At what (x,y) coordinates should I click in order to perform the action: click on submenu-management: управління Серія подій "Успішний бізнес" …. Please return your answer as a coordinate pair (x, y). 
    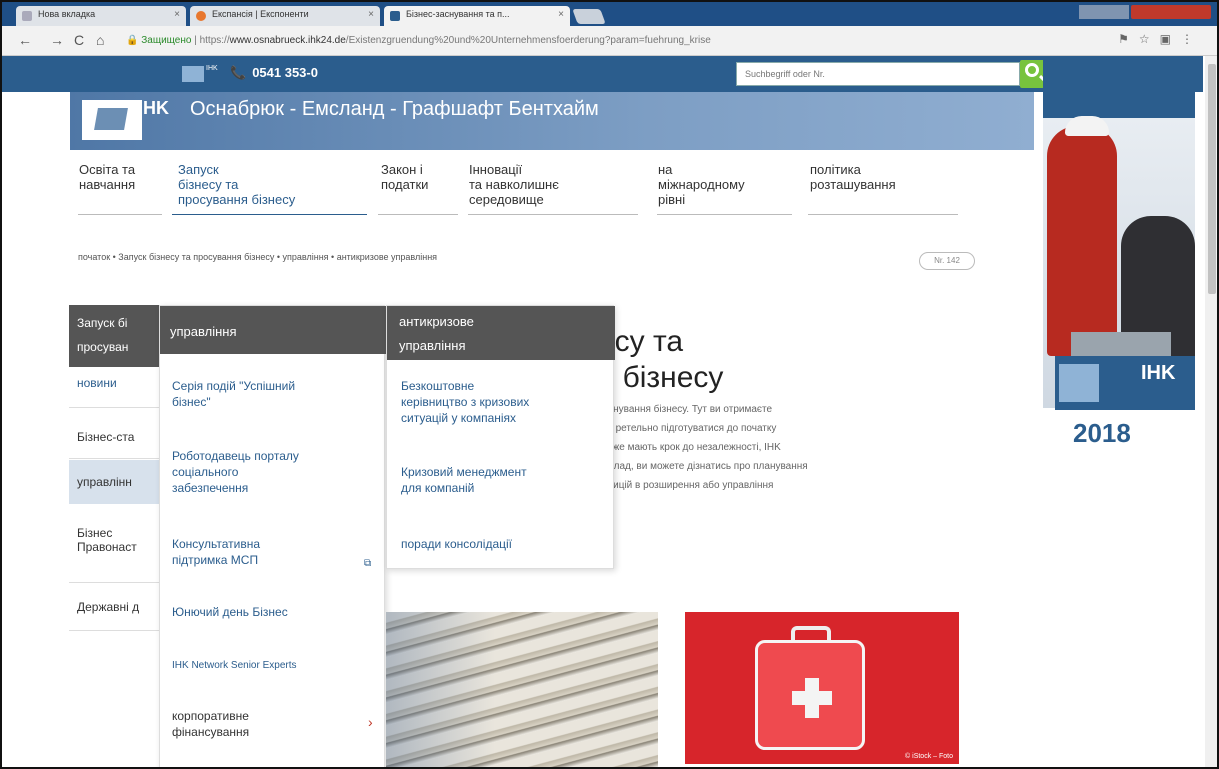
    Looking at the image, I should click on (272, 536).